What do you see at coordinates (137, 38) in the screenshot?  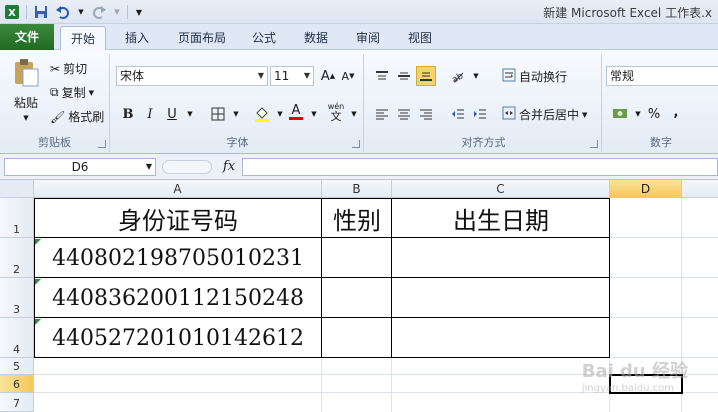 I see `tab-insert: 插入` at bounding box center [137, 38].